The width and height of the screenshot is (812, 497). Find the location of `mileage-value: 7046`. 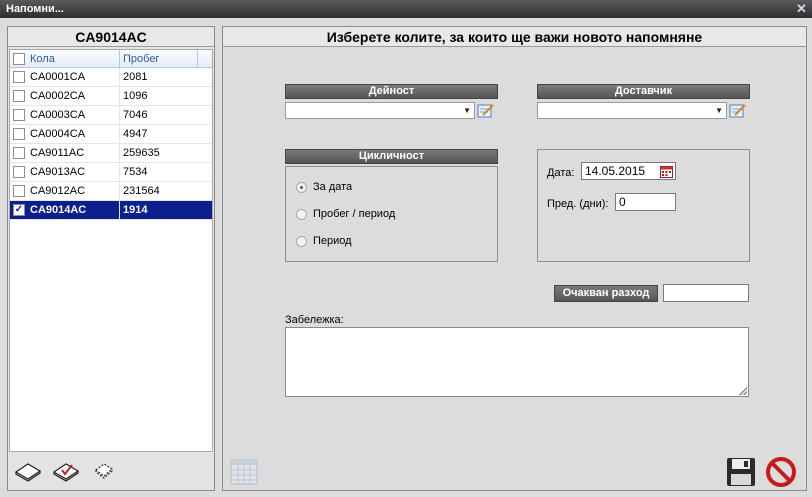

mileage-value: 7046 is located at coordinates (135, 115).